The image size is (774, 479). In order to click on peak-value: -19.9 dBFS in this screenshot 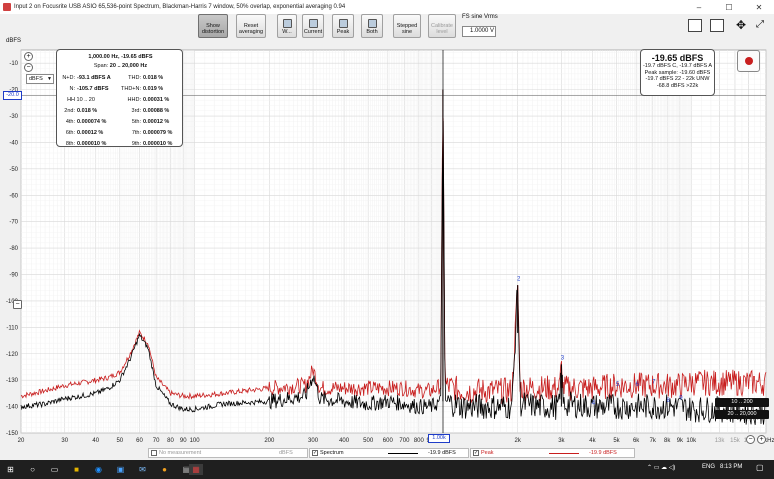, I will do `click(603, 453)`.